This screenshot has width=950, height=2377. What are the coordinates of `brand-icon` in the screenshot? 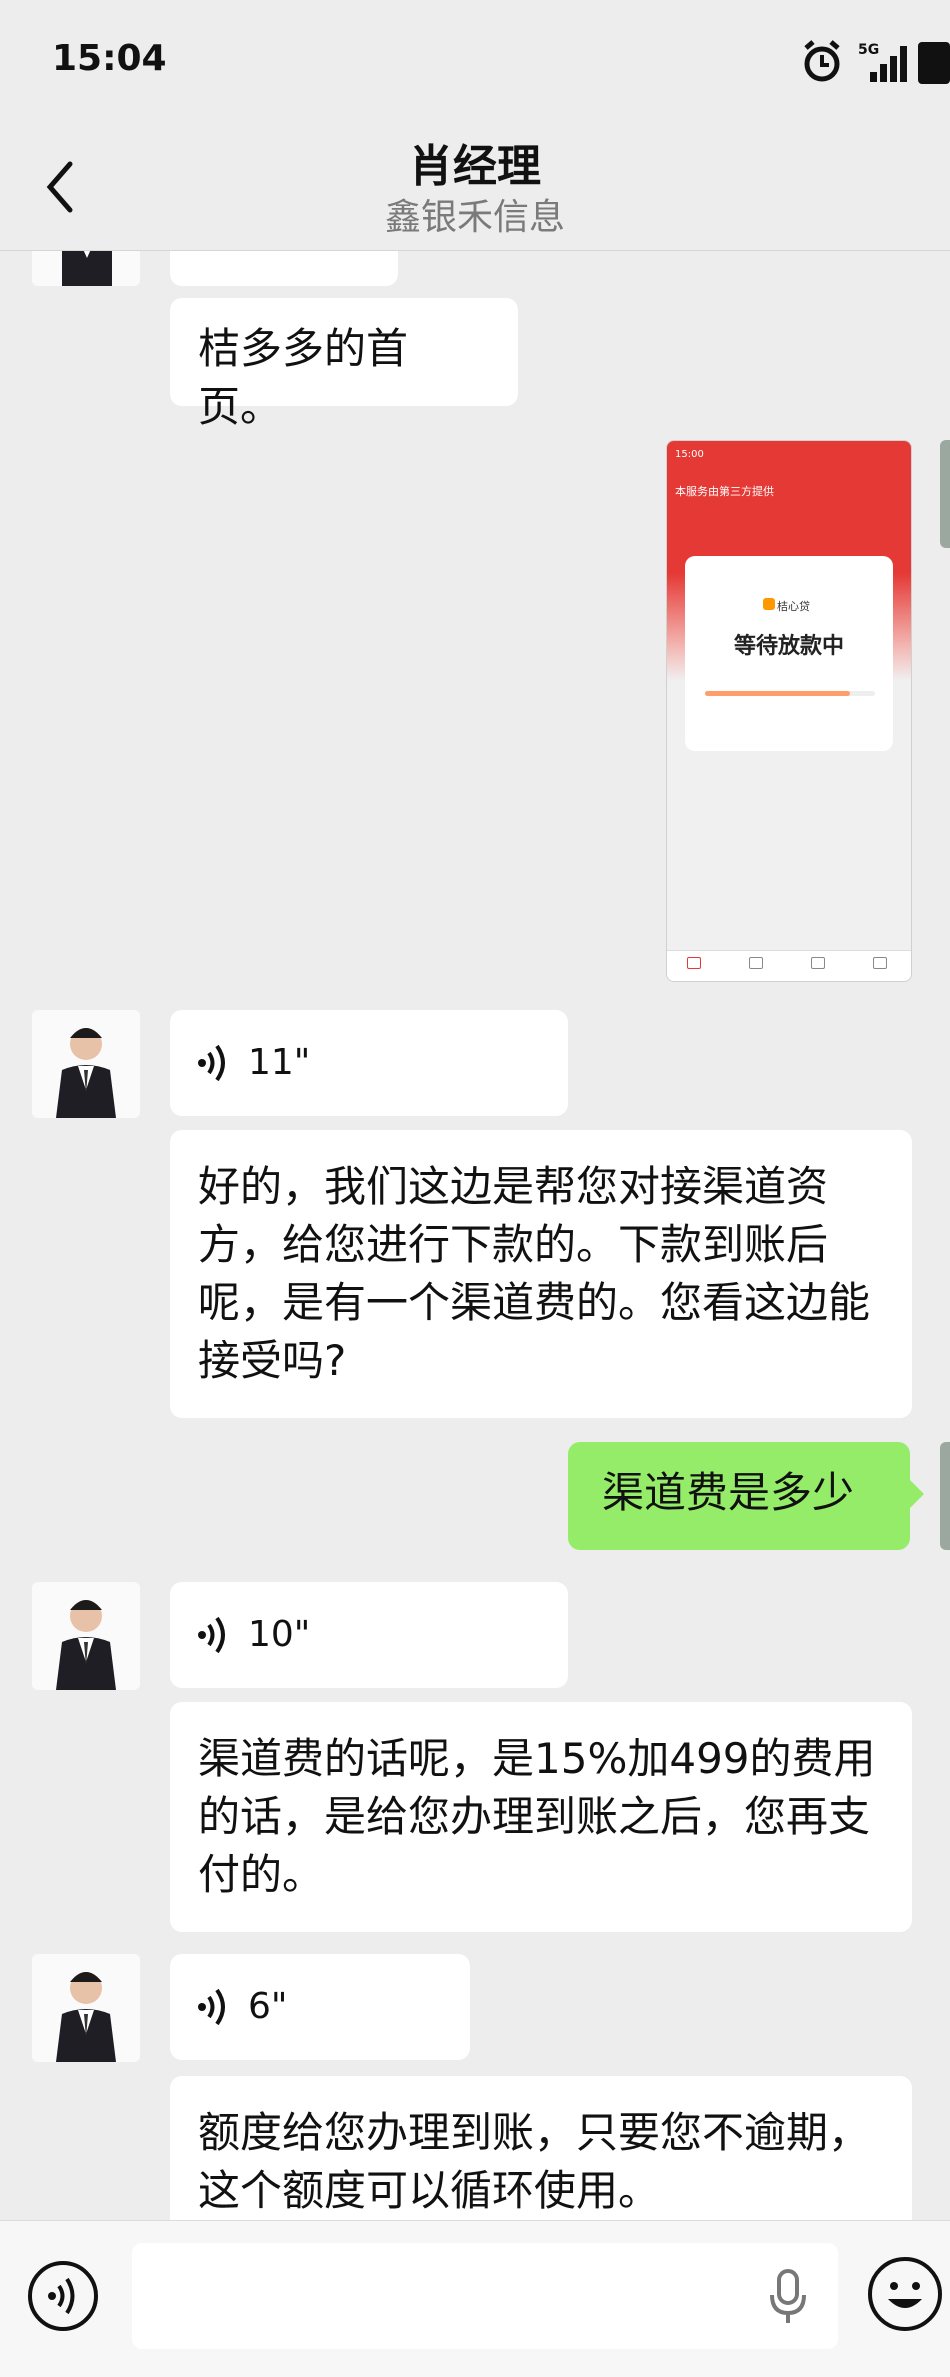 It's located at (769, 604).